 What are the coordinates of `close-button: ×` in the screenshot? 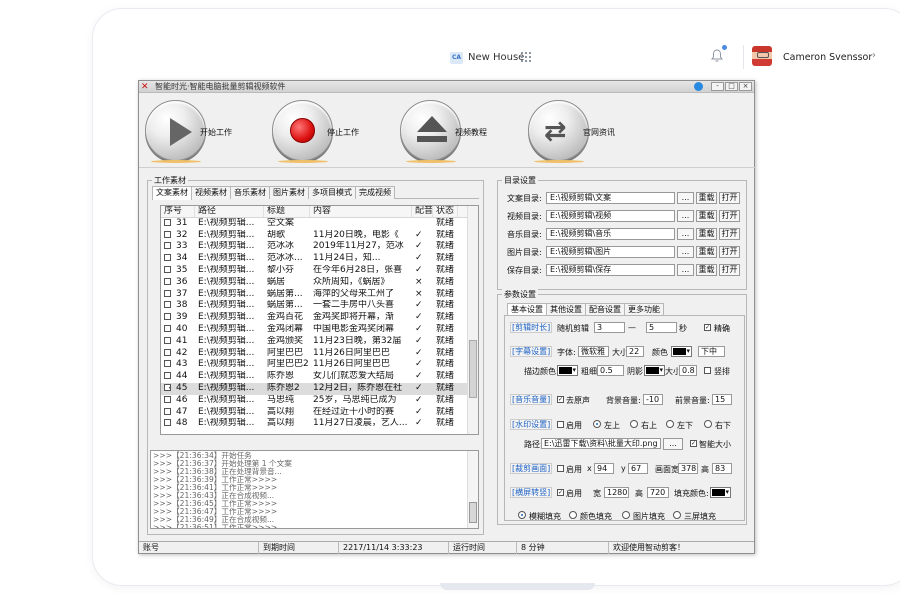 It's located at (745, 86).